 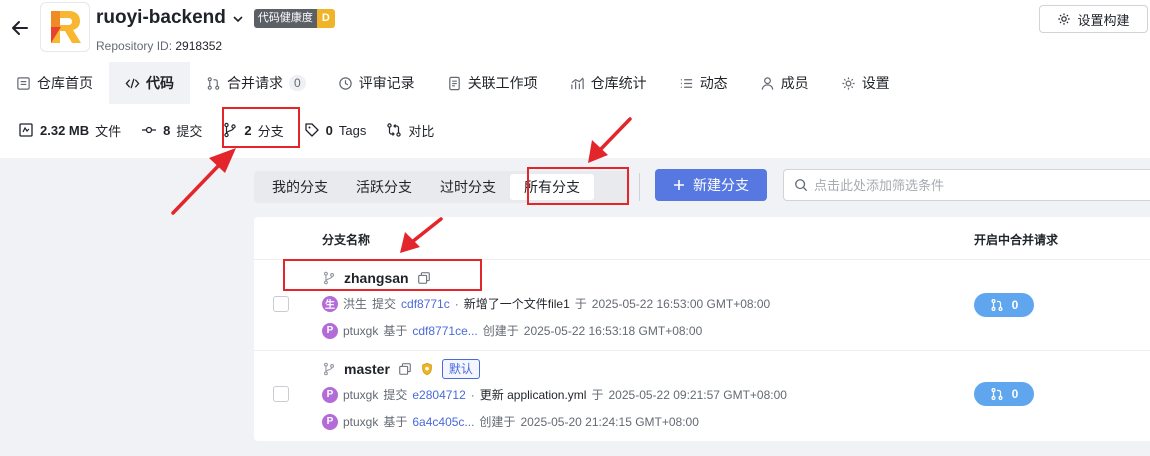 I want to click on tab-workitems: 关联工作项, so click(x=492, y=83).